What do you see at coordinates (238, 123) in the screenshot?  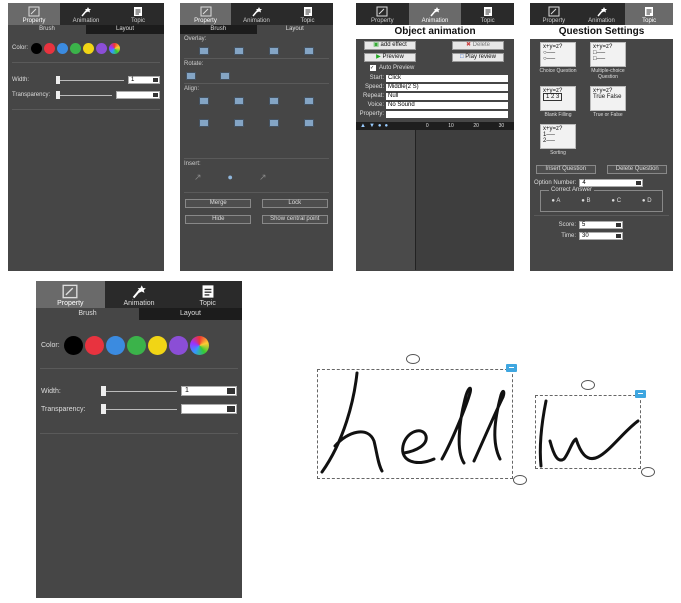 I see `distribute-h-icon` at bounding box center [238, 123].